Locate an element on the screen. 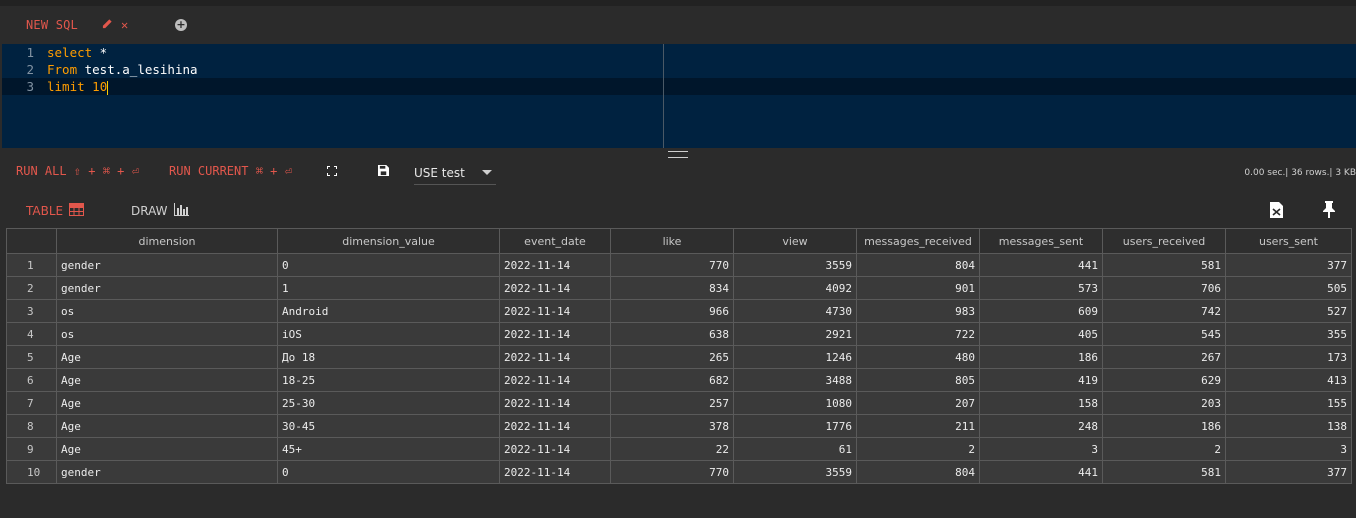 This screenshot has width=1356, height=518. resize-handle is located at coordinates (678, 154).